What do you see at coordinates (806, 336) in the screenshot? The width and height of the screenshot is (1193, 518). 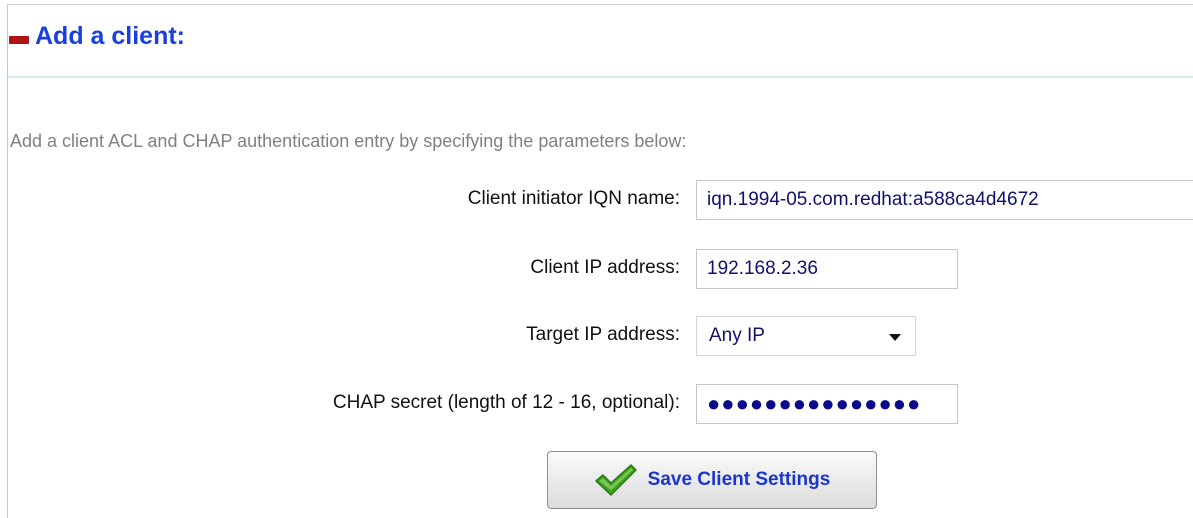 I see `target-ip-select: Any IP` at bounding box center [806, 336].